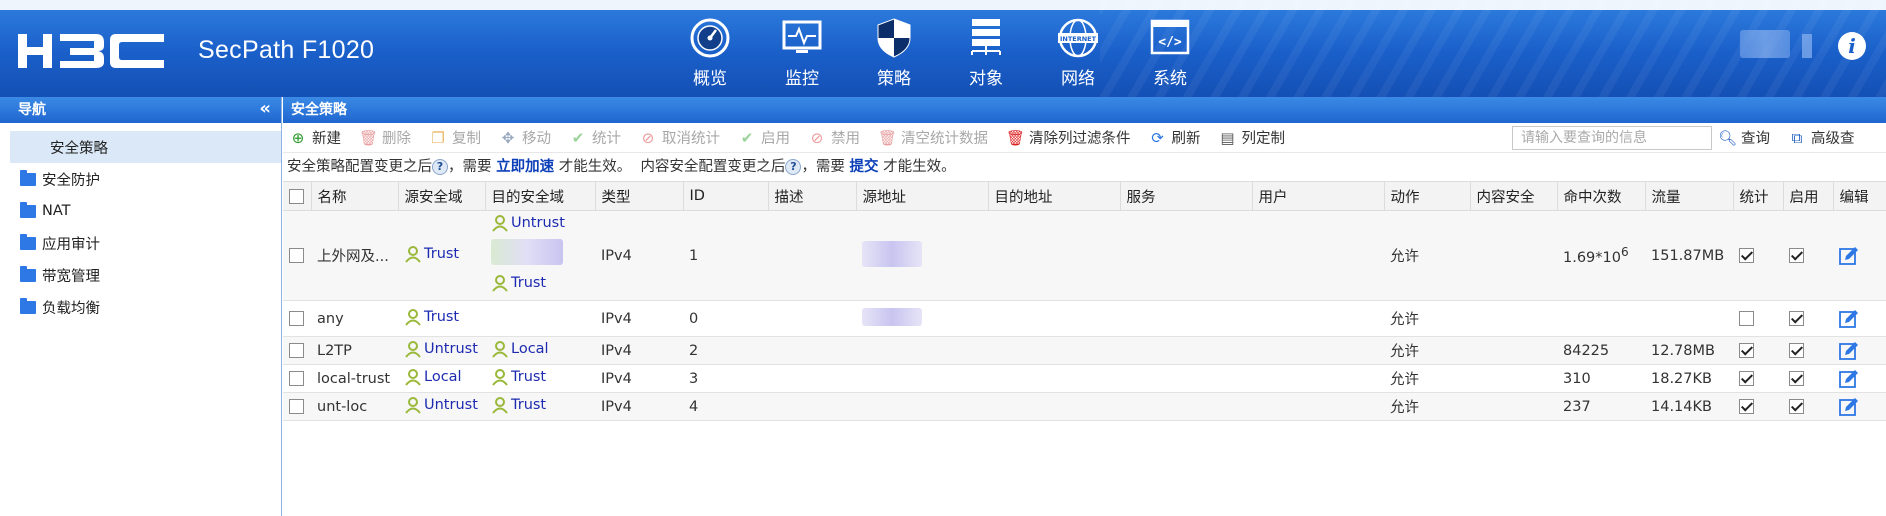 This screenshot has height=516, width=1886. Describe the element at coordinates (1514, 196) in the screenshot. I see `column-header: 内容安全` at that location.